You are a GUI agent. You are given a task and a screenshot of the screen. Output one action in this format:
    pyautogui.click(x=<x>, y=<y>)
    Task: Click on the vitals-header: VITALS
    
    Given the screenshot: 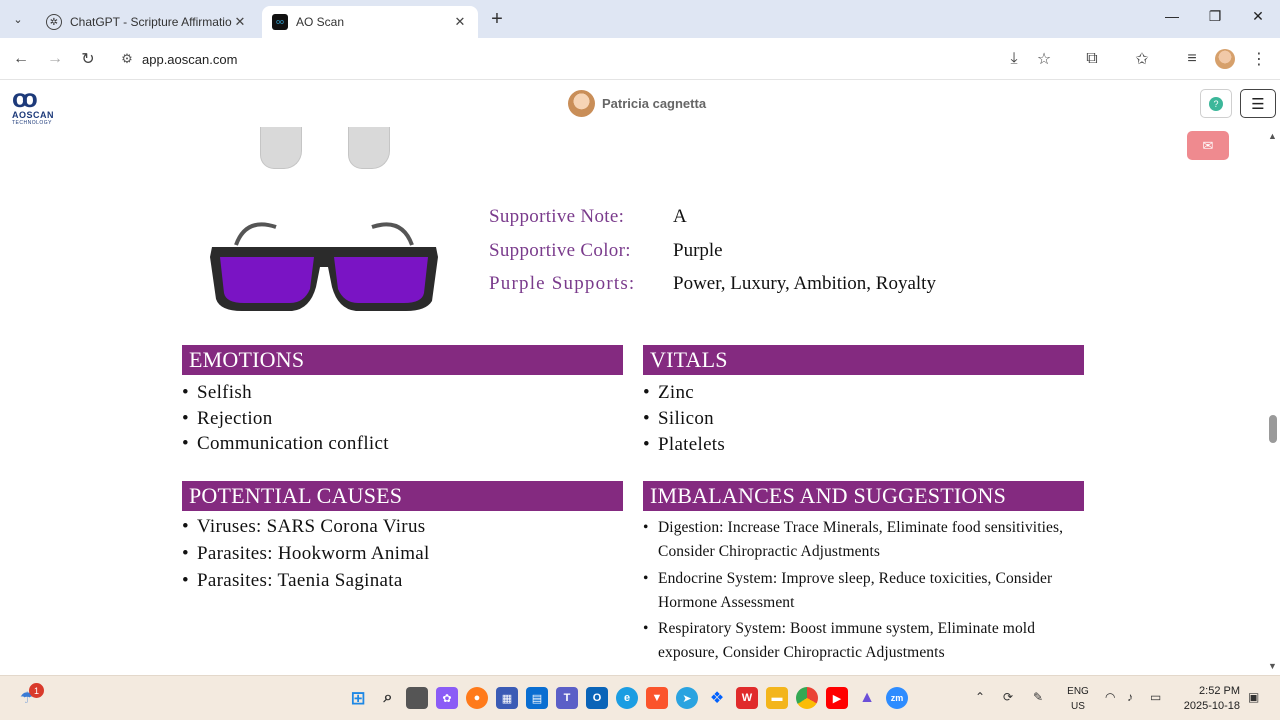 What is the action you would take?
    pyautogui.click(x=863, y=360)
    